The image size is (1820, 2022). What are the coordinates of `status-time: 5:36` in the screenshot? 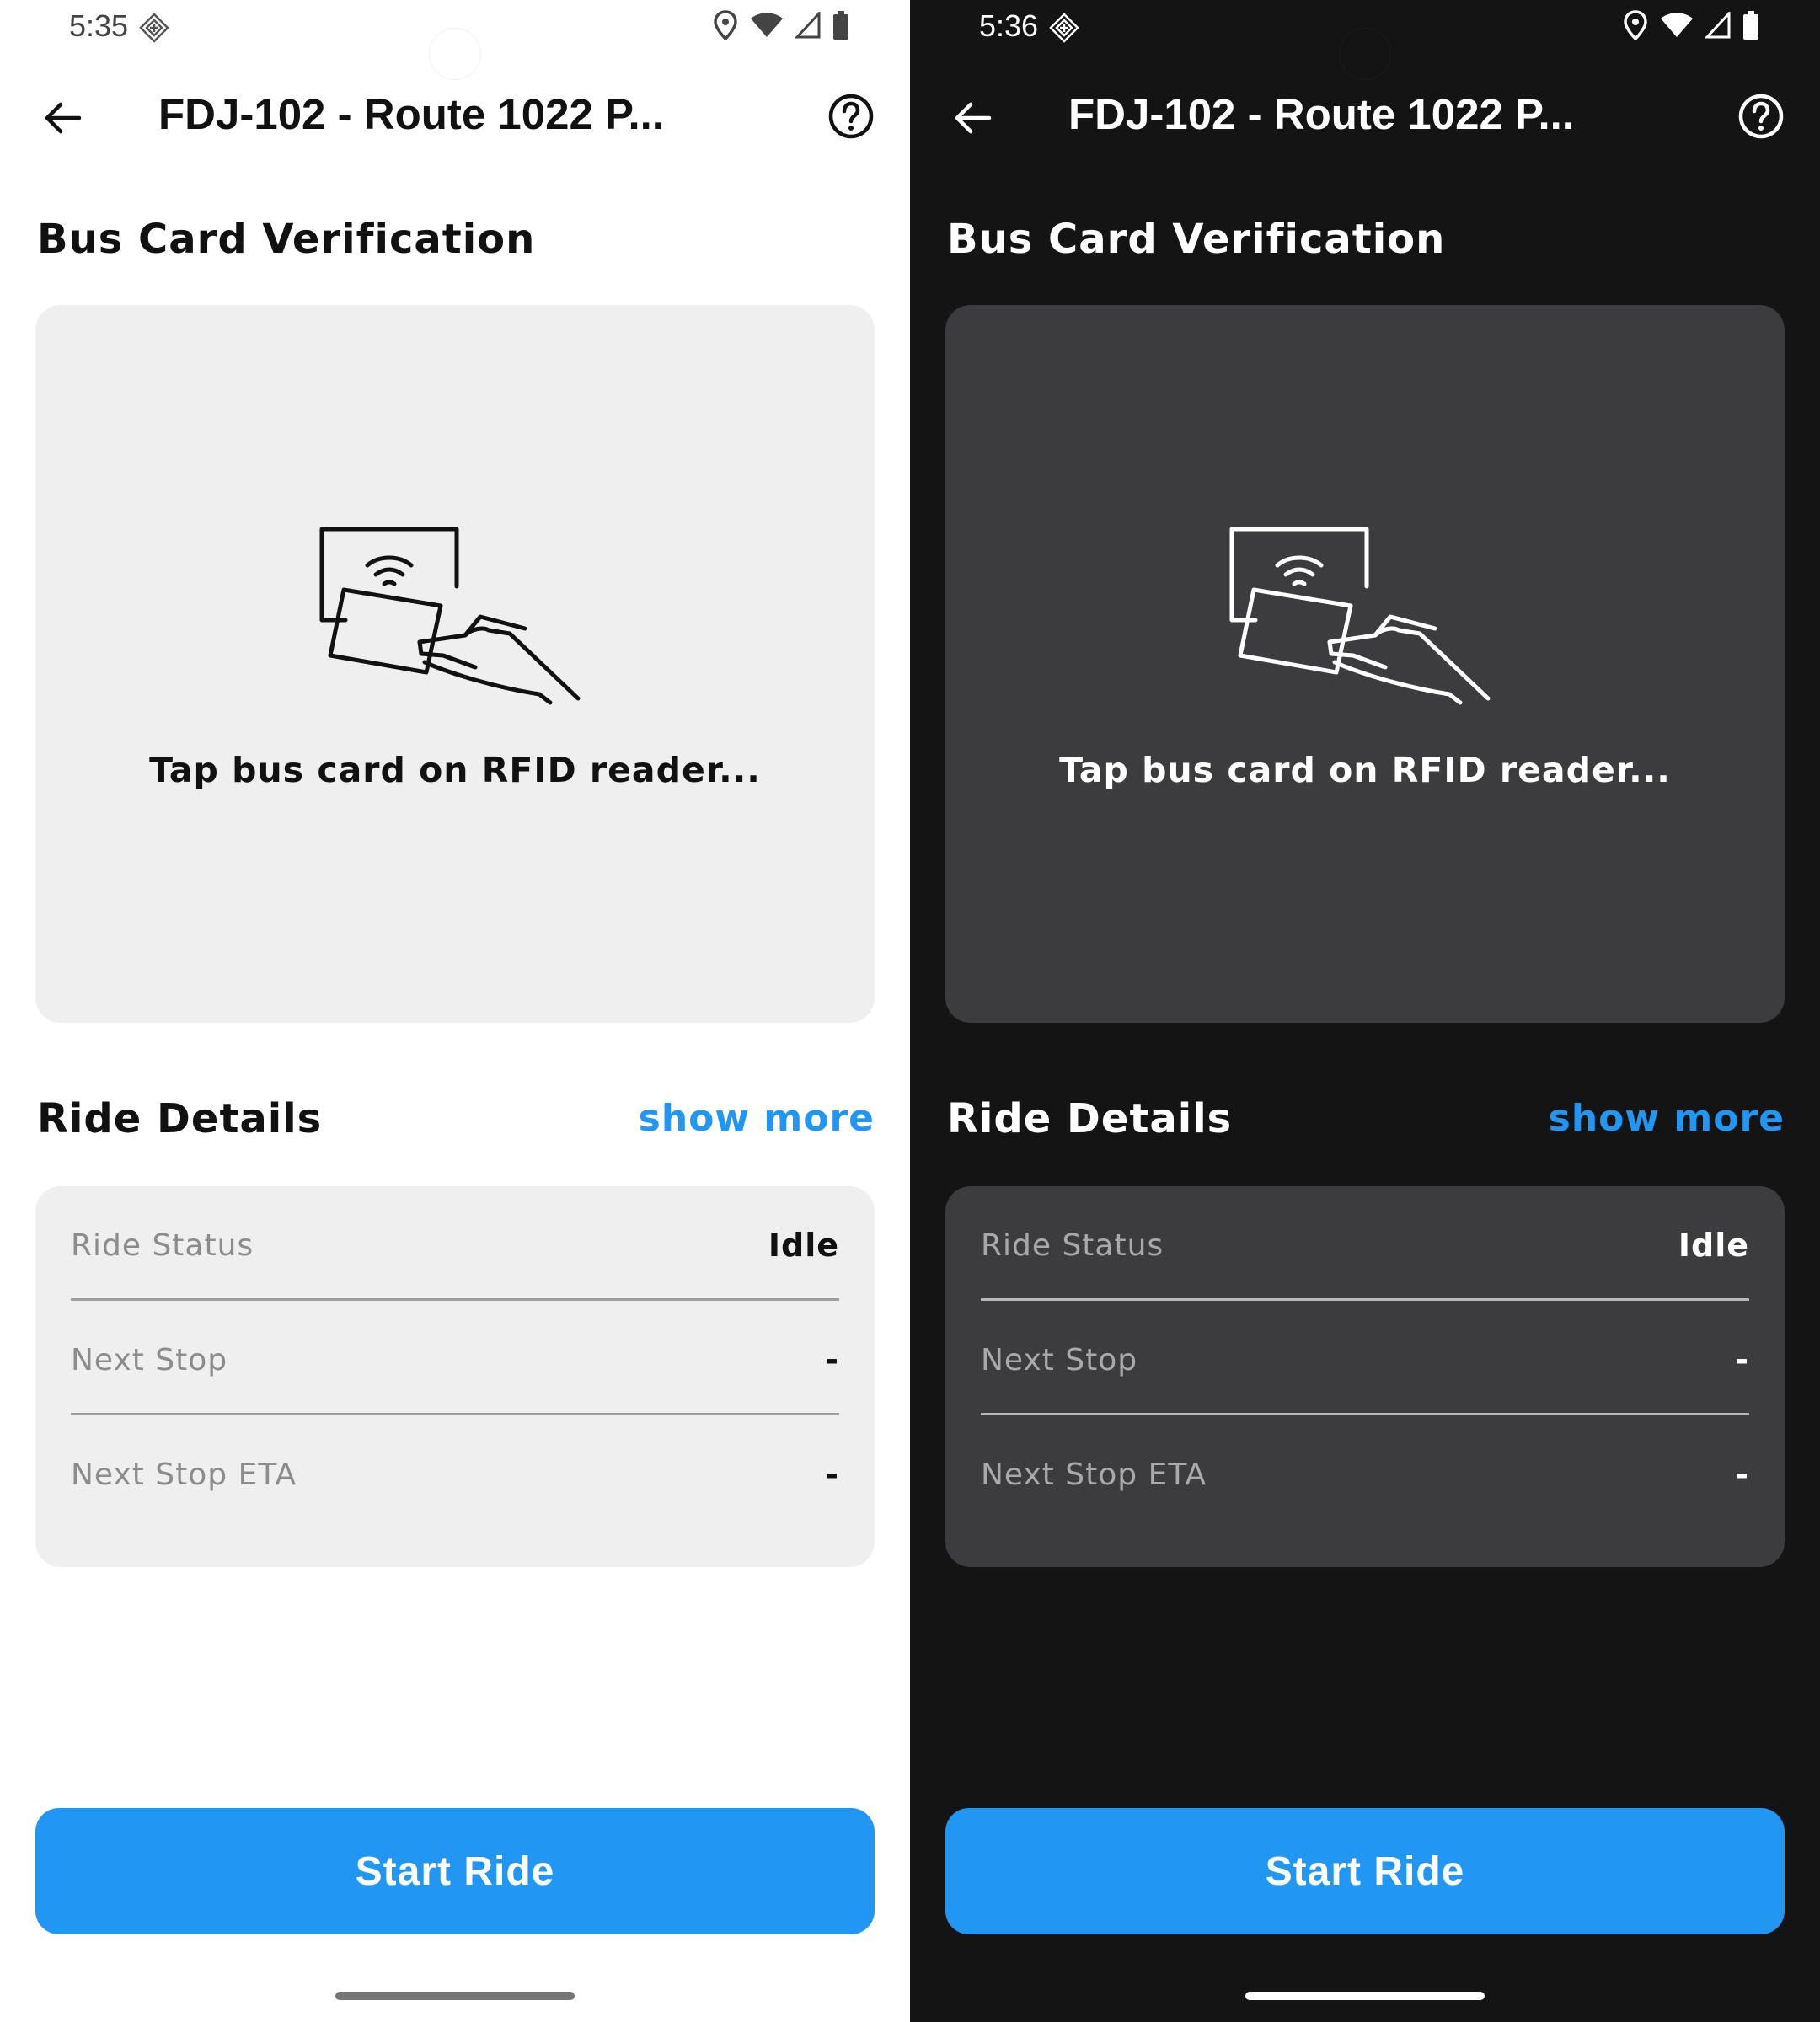 It's located at (1009, 25).